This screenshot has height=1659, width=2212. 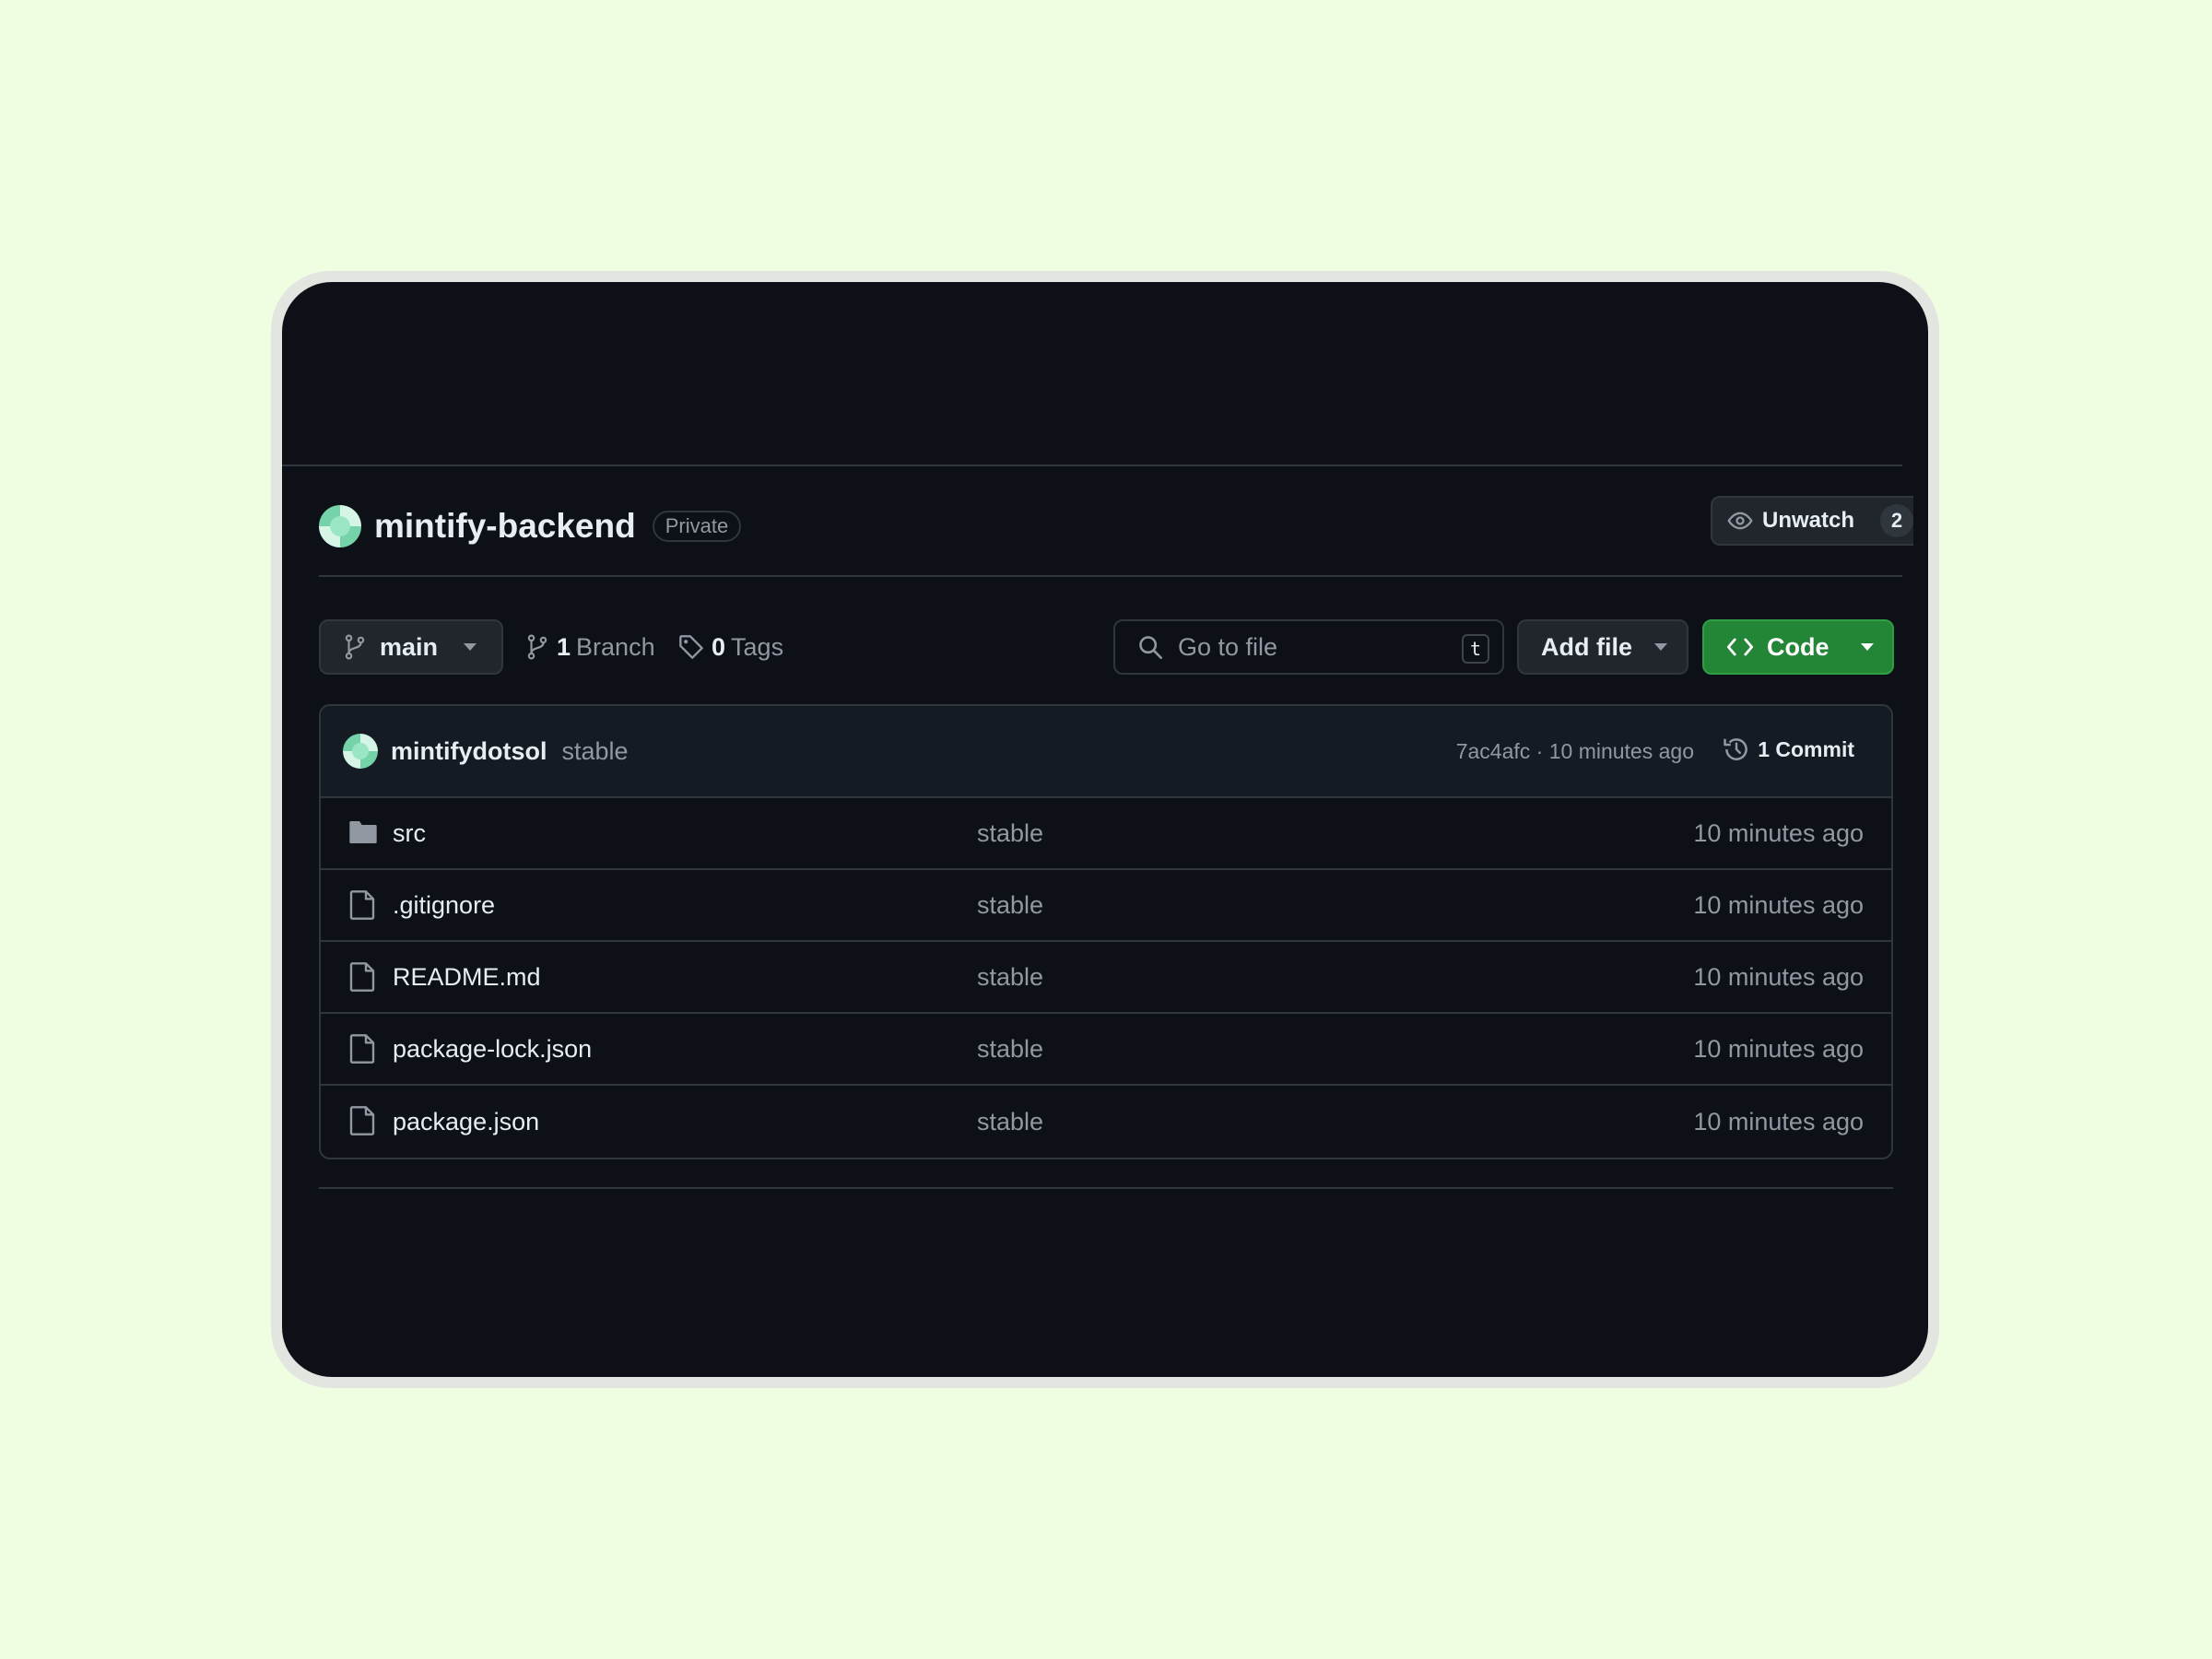 What do you see at coordinates (730, 647) in the screenshot?
I see `tags-link: 0 Tags` at bounding box center [730, 647].